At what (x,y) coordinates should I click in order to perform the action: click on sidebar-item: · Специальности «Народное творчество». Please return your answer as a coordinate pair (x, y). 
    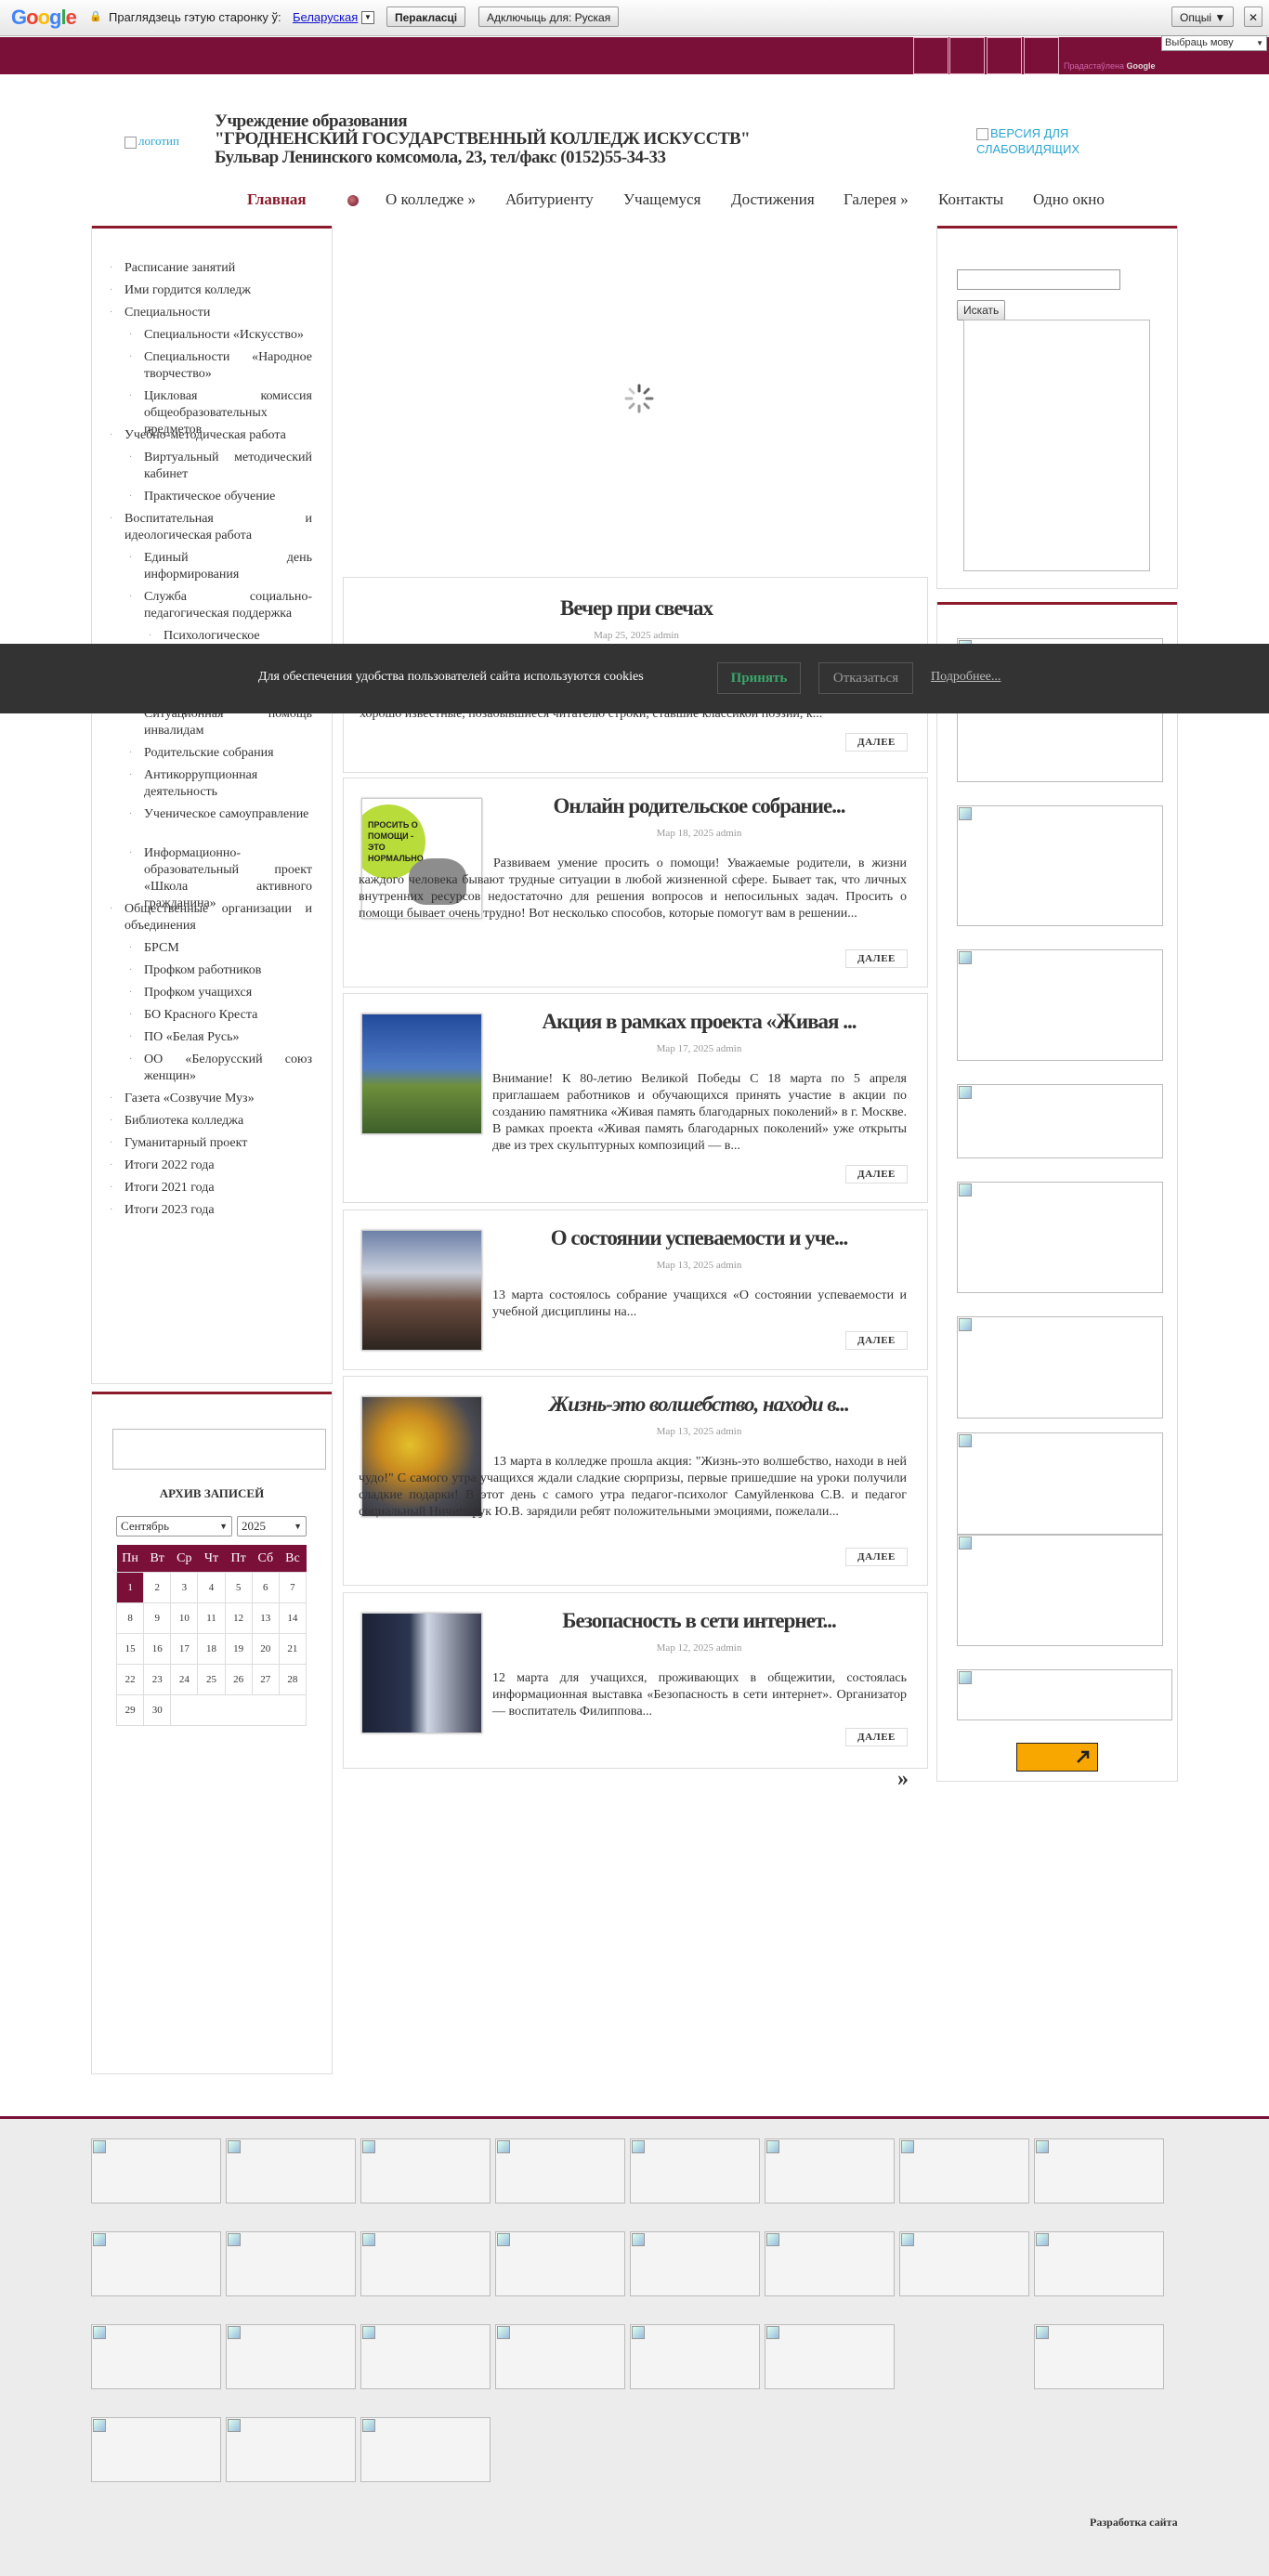
    Looking at the image, I should click on (220, 366).